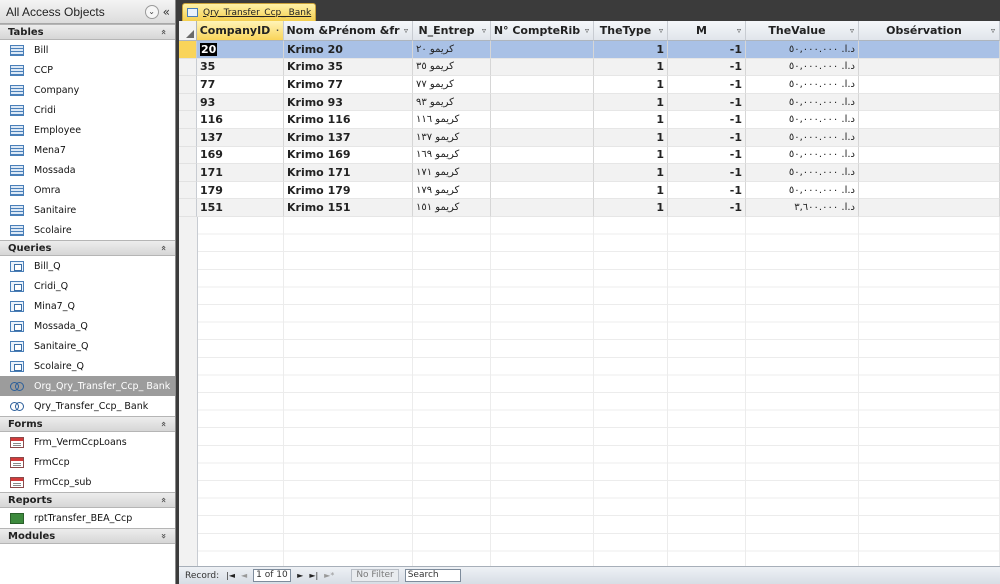 This screenshot has height=584, width=1000. I want to click on cell-nom-pr-nom-fr: Krimo 35, so click(348, 67).